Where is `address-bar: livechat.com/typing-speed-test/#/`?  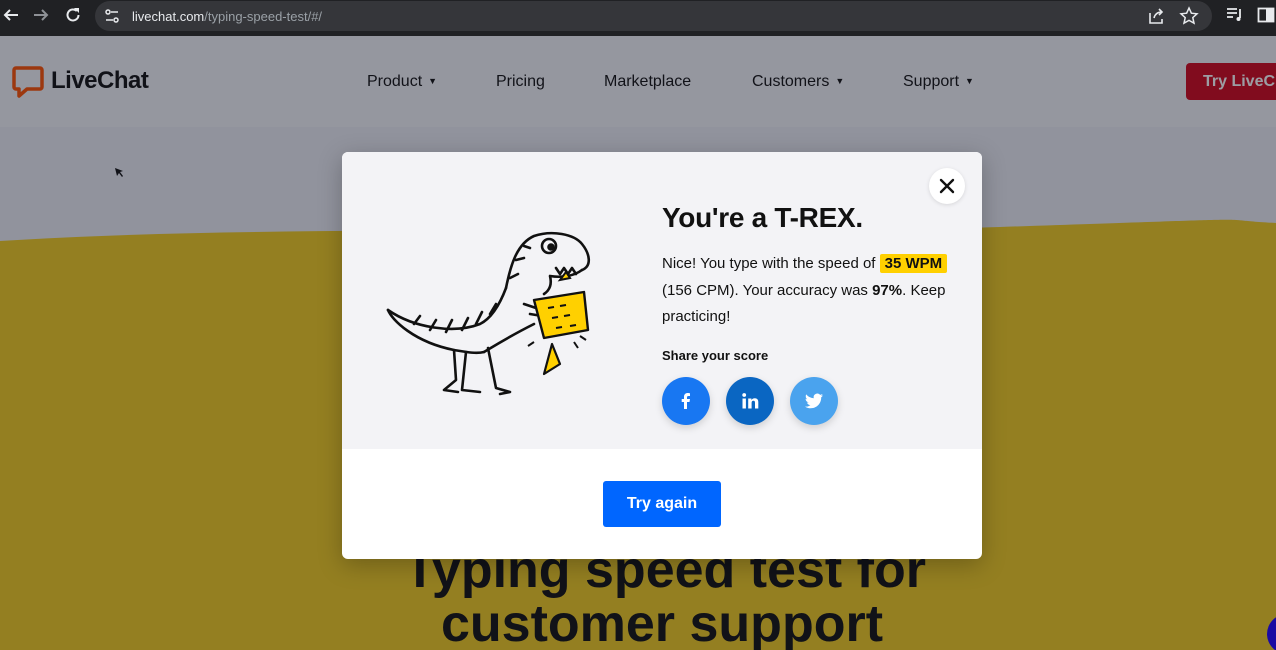 address-bar: livechat.com/typing-speed-test/#/ is located at coordinates (653, 16).